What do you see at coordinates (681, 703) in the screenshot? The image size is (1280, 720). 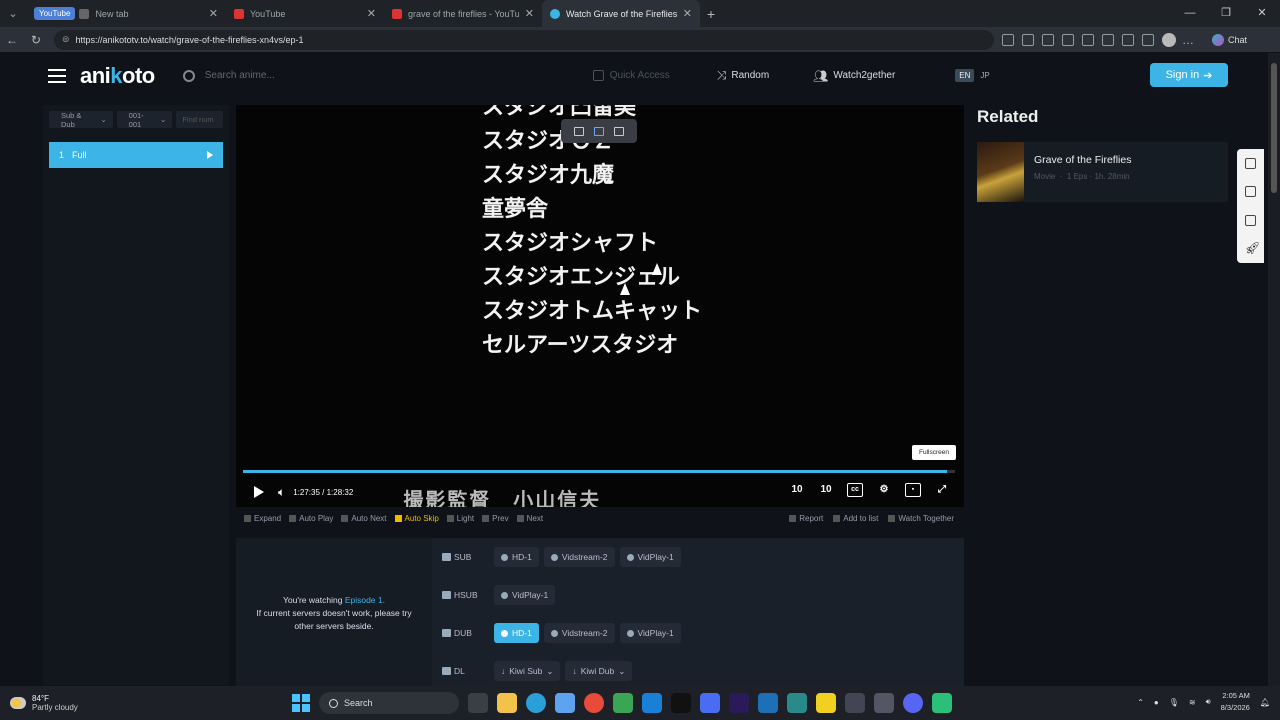 I see `tiktok-icon` at bounding box center [681, 703].